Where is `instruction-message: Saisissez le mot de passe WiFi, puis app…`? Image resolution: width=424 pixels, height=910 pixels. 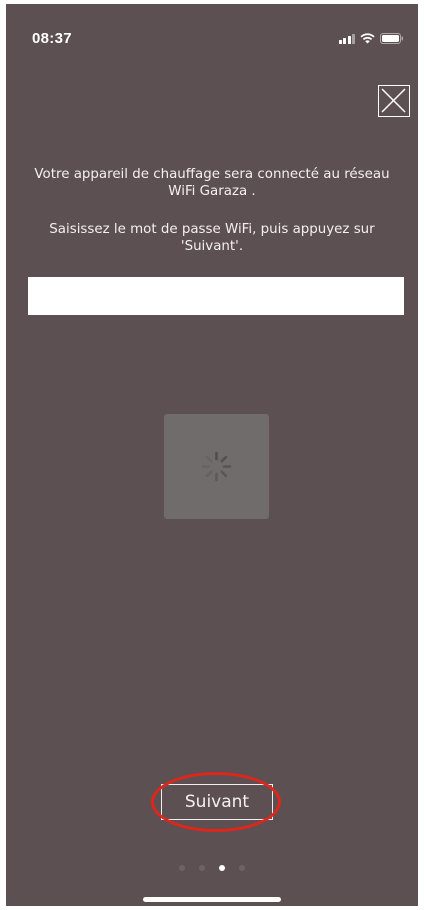 instruction-message: Saisissez le mot de passe WiFi, puis app… is located at coordinates (212, 238).